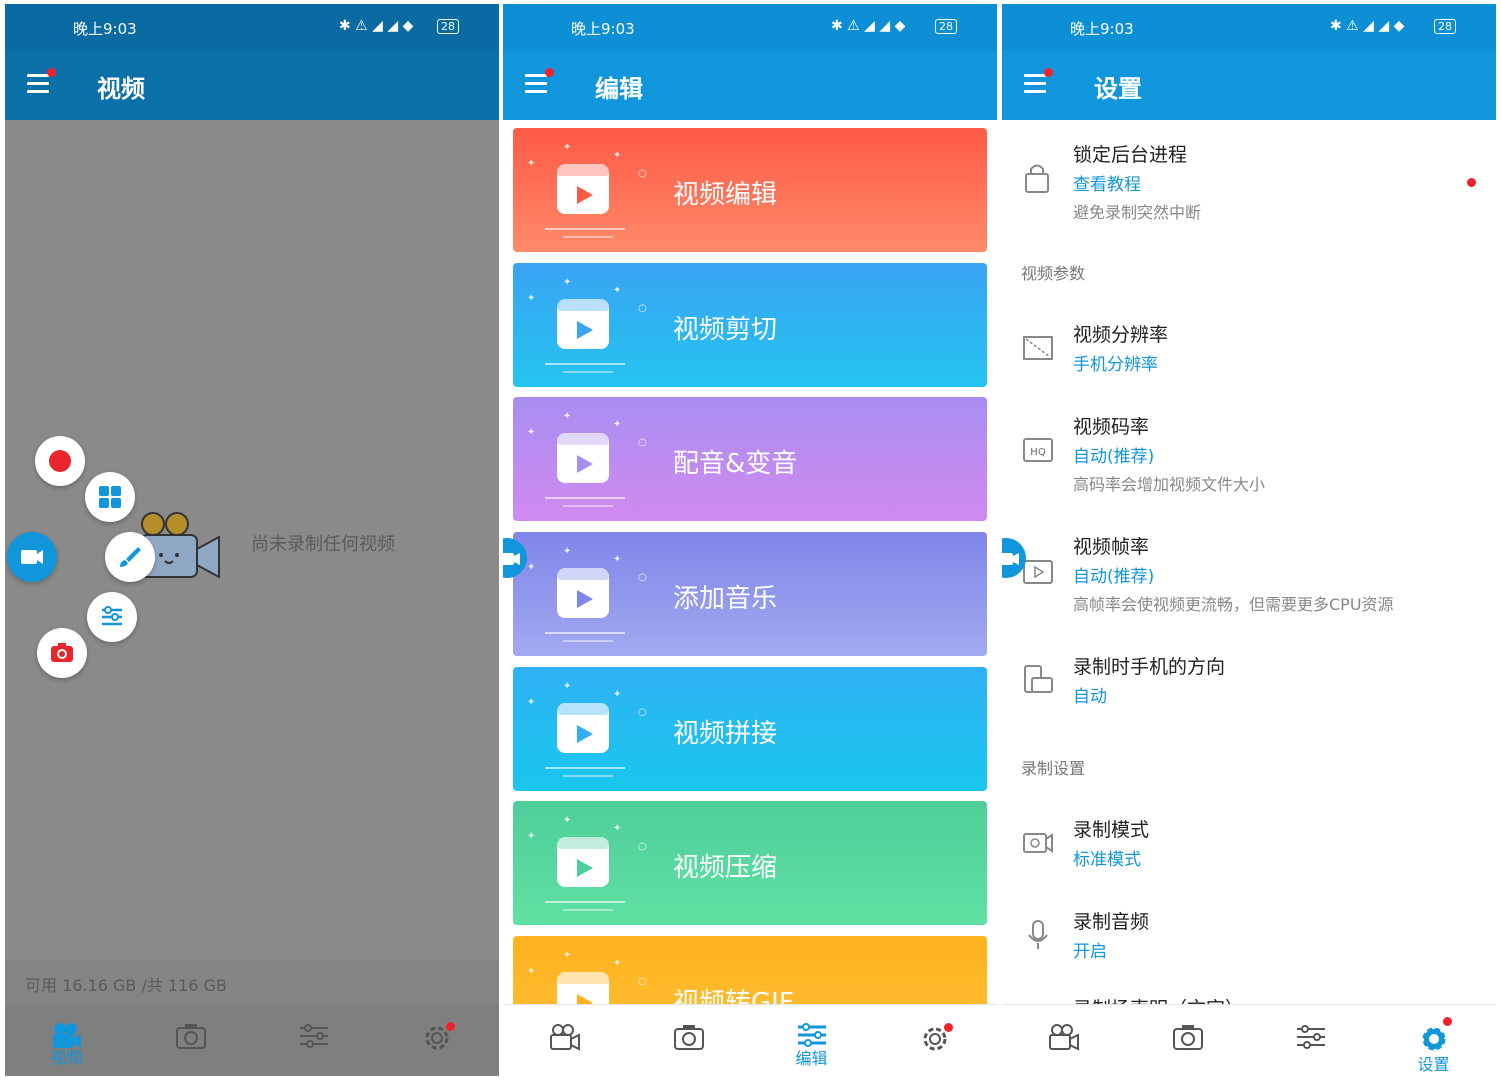 This screenshot has height=1080, width=1501. I want to click on brush-icon, so click(130, 557).